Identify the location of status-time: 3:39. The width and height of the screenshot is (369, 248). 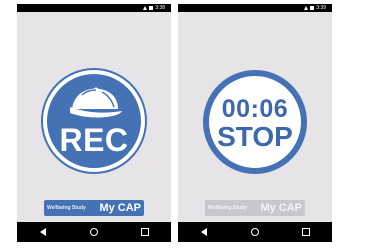
(321, 8).